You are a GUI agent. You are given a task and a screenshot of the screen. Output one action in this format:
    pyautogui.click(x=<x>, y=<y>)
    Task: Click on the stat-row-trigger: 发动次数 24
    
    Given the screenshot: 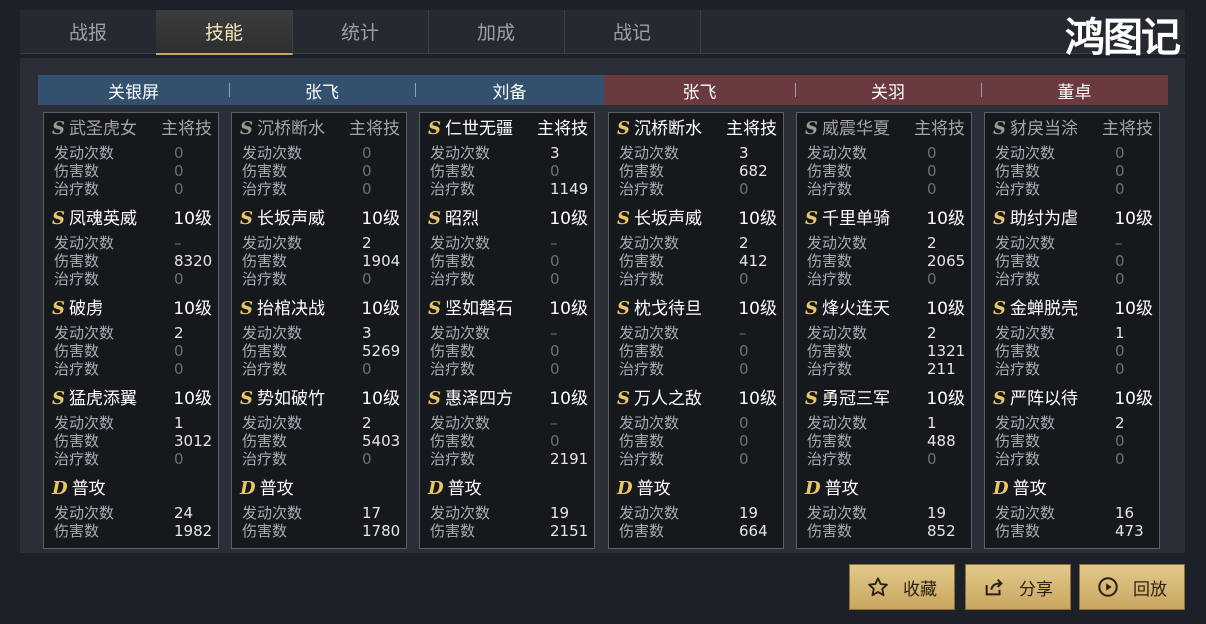 What is the action you would take?
    pyautogui.click(x=133, y=513)
    